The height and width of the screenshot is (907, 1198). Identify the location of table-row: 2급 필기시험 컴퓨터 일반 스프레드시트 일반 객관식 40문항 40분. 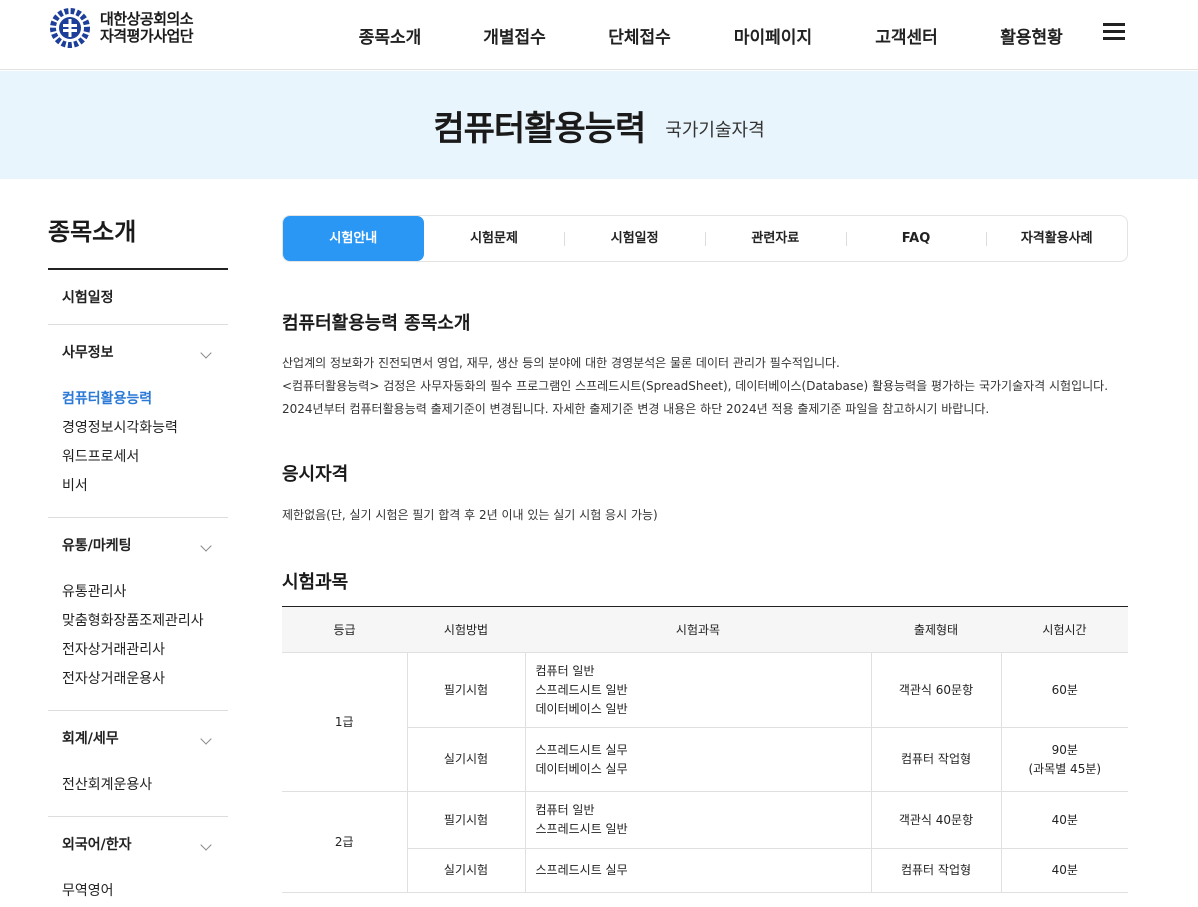
(705, 842).